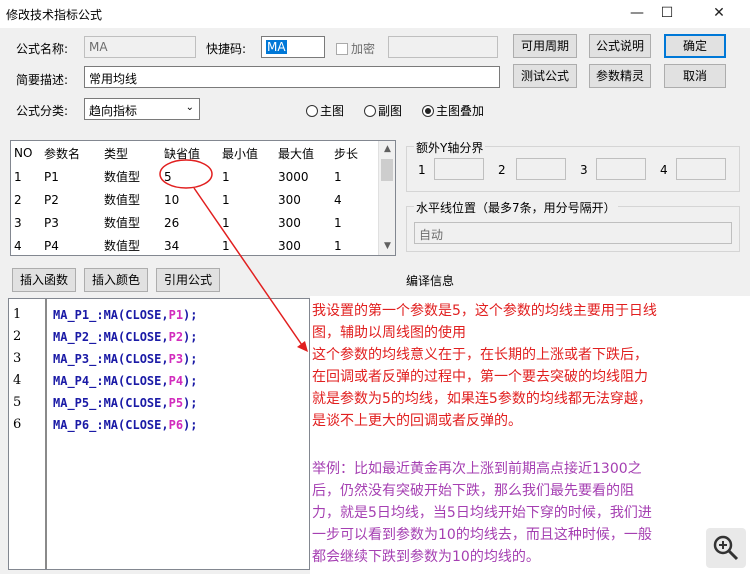 This screenshot has width=750, height=574. I want to click on arrow-head, so click(302, 346).